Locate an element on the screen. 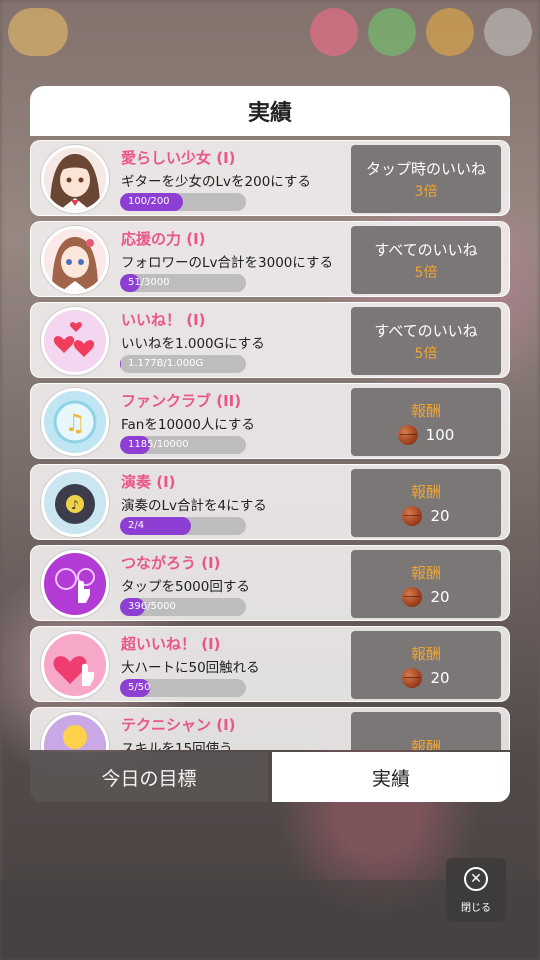 The image size is (540, 960). progress-text: 2/4 is located at coordinates (136, 525).